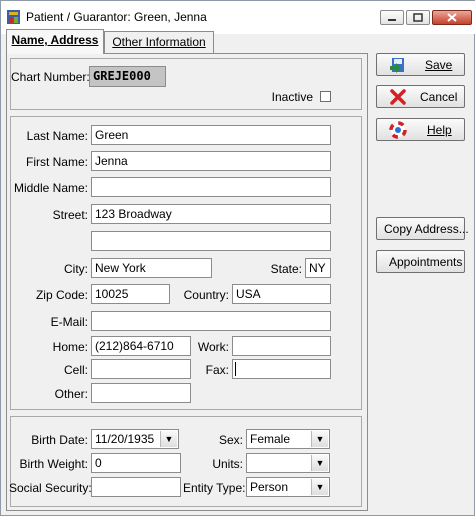  What do you see at coordinates (398, 97) in the screenshot?
I see `cancel-x-icon` at bounding box center [398, 97].